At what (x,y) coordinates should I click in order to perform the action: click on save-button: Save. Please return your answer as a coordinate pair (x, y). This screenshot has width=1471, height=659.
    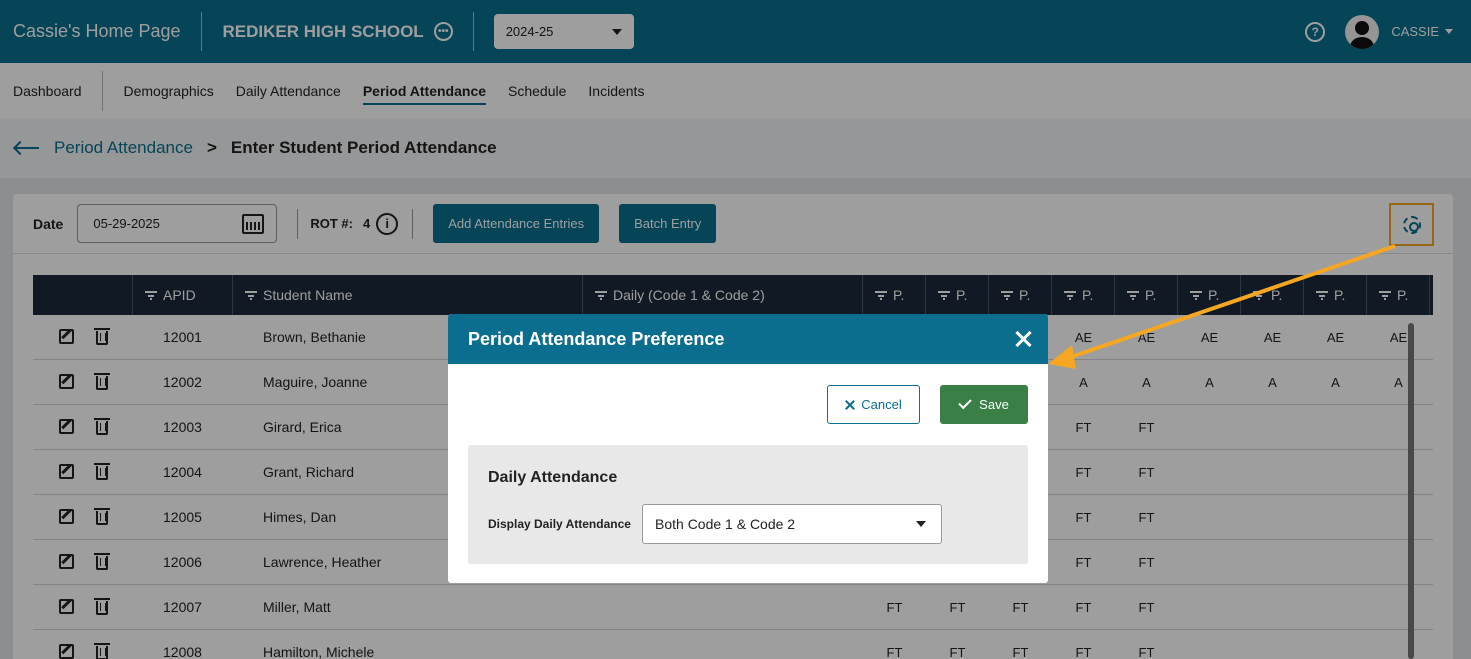
    Looking at the image, I should click on (984, 404).